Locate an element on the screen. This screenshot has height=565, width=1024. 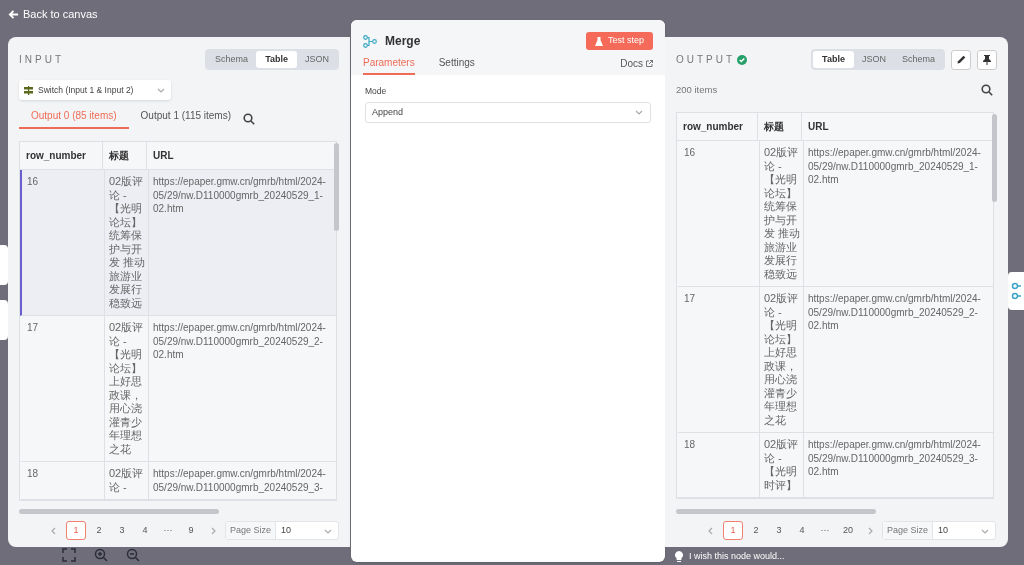
mode-select: Append is located at coordinates (508, 112).